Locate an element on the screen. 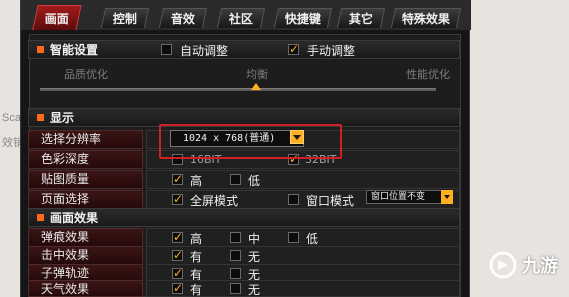  slider-label-quality: 品质优化 is located at coordinates (86, 74).